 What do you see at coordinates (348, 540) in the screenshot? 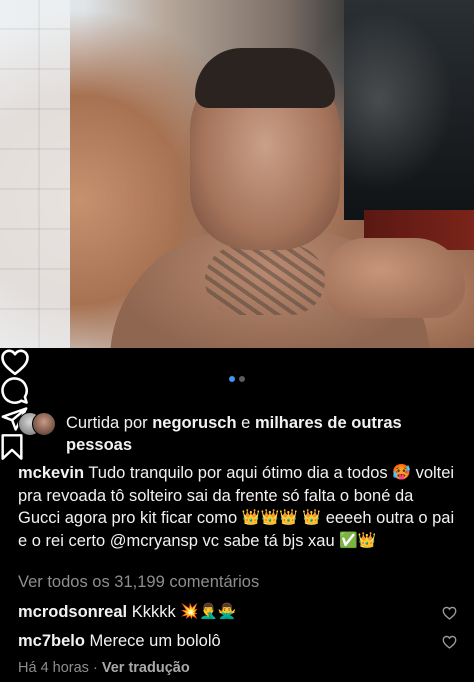
I see `check-emoji: ✅` at bounding box center [348, 540].